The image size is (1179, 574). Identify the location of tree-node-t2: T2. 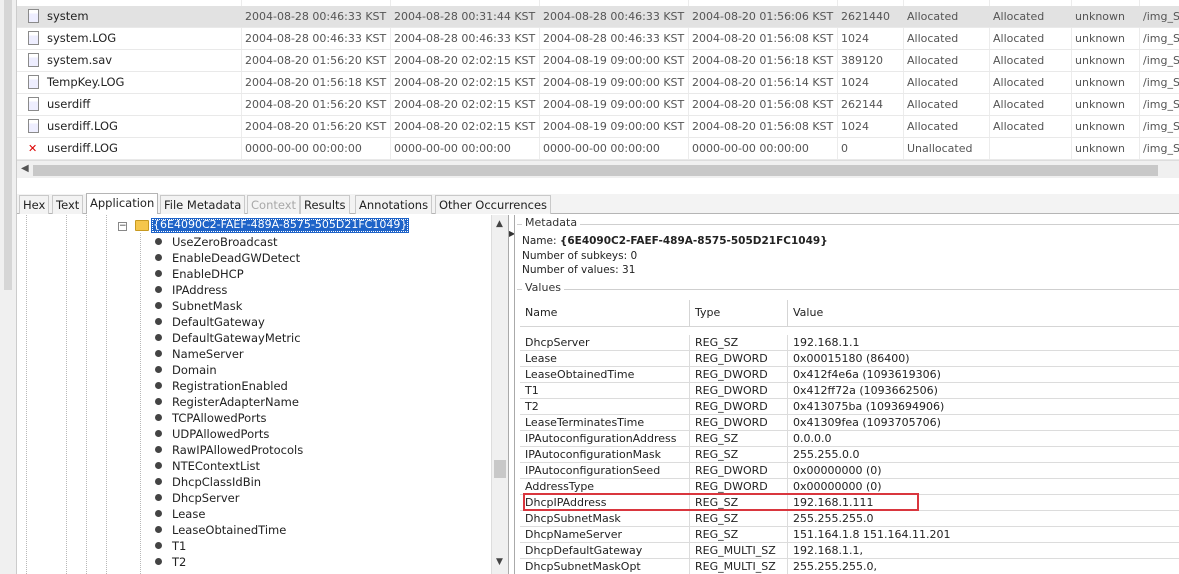
(170, 562).